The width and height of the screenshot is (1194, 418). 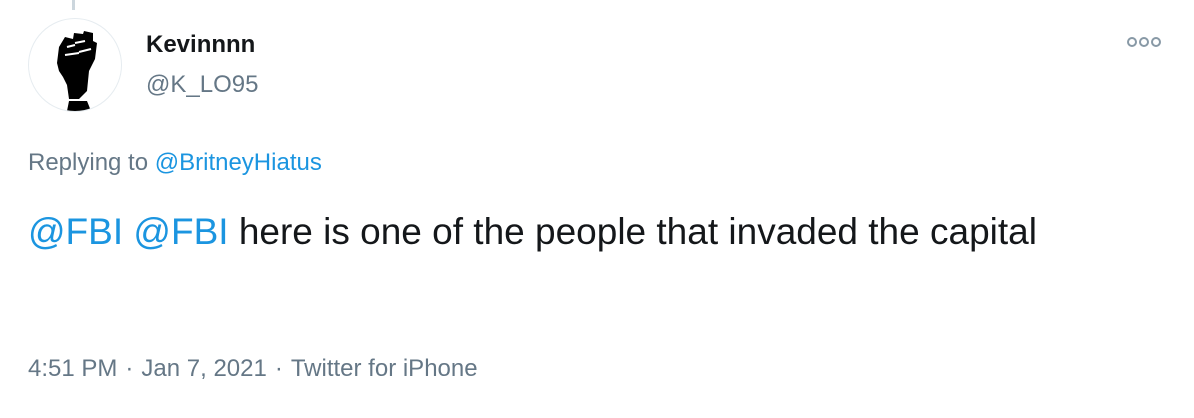 What do you see at coordinates (238, 162) in the screenshot?
I see `reply-to-handle-link: @BritneyHiatus` at bounding box center [238, 162].